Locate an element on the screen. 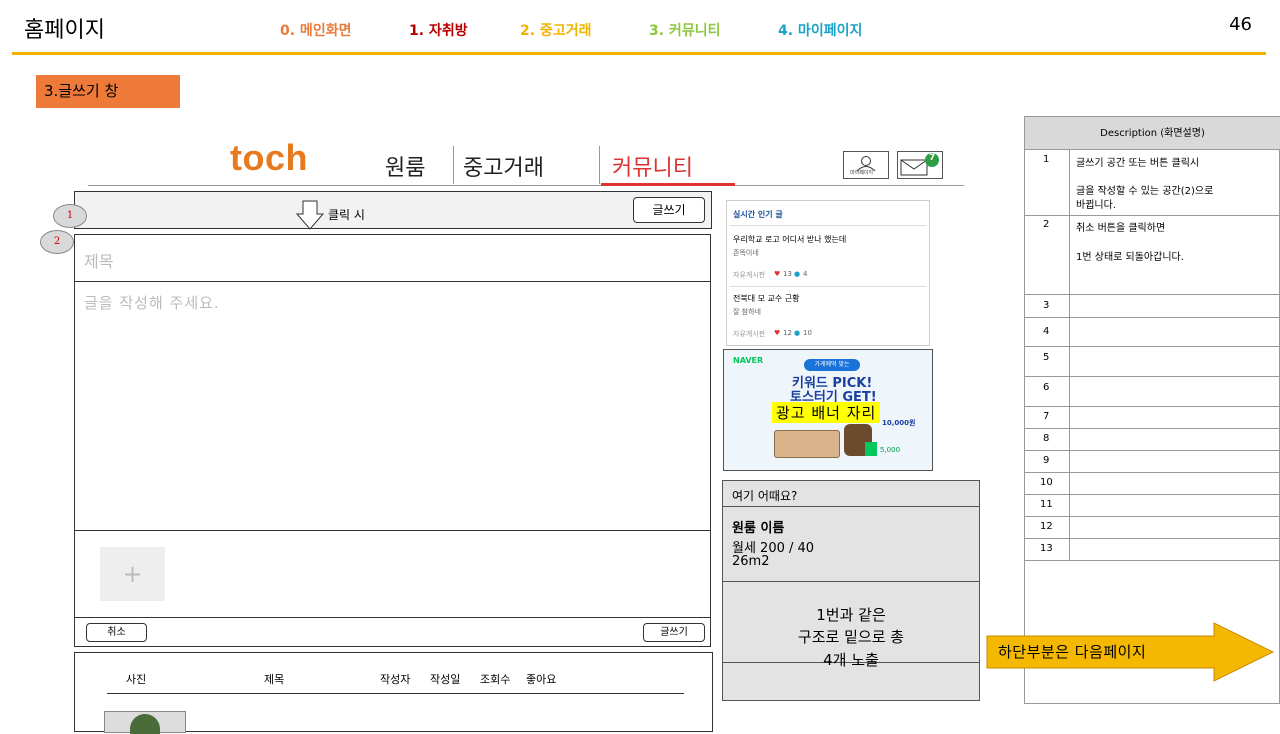 The height and width of the screenshot is (734, 1280). description-row-num: 9 is located at coordinates (1046, 460).